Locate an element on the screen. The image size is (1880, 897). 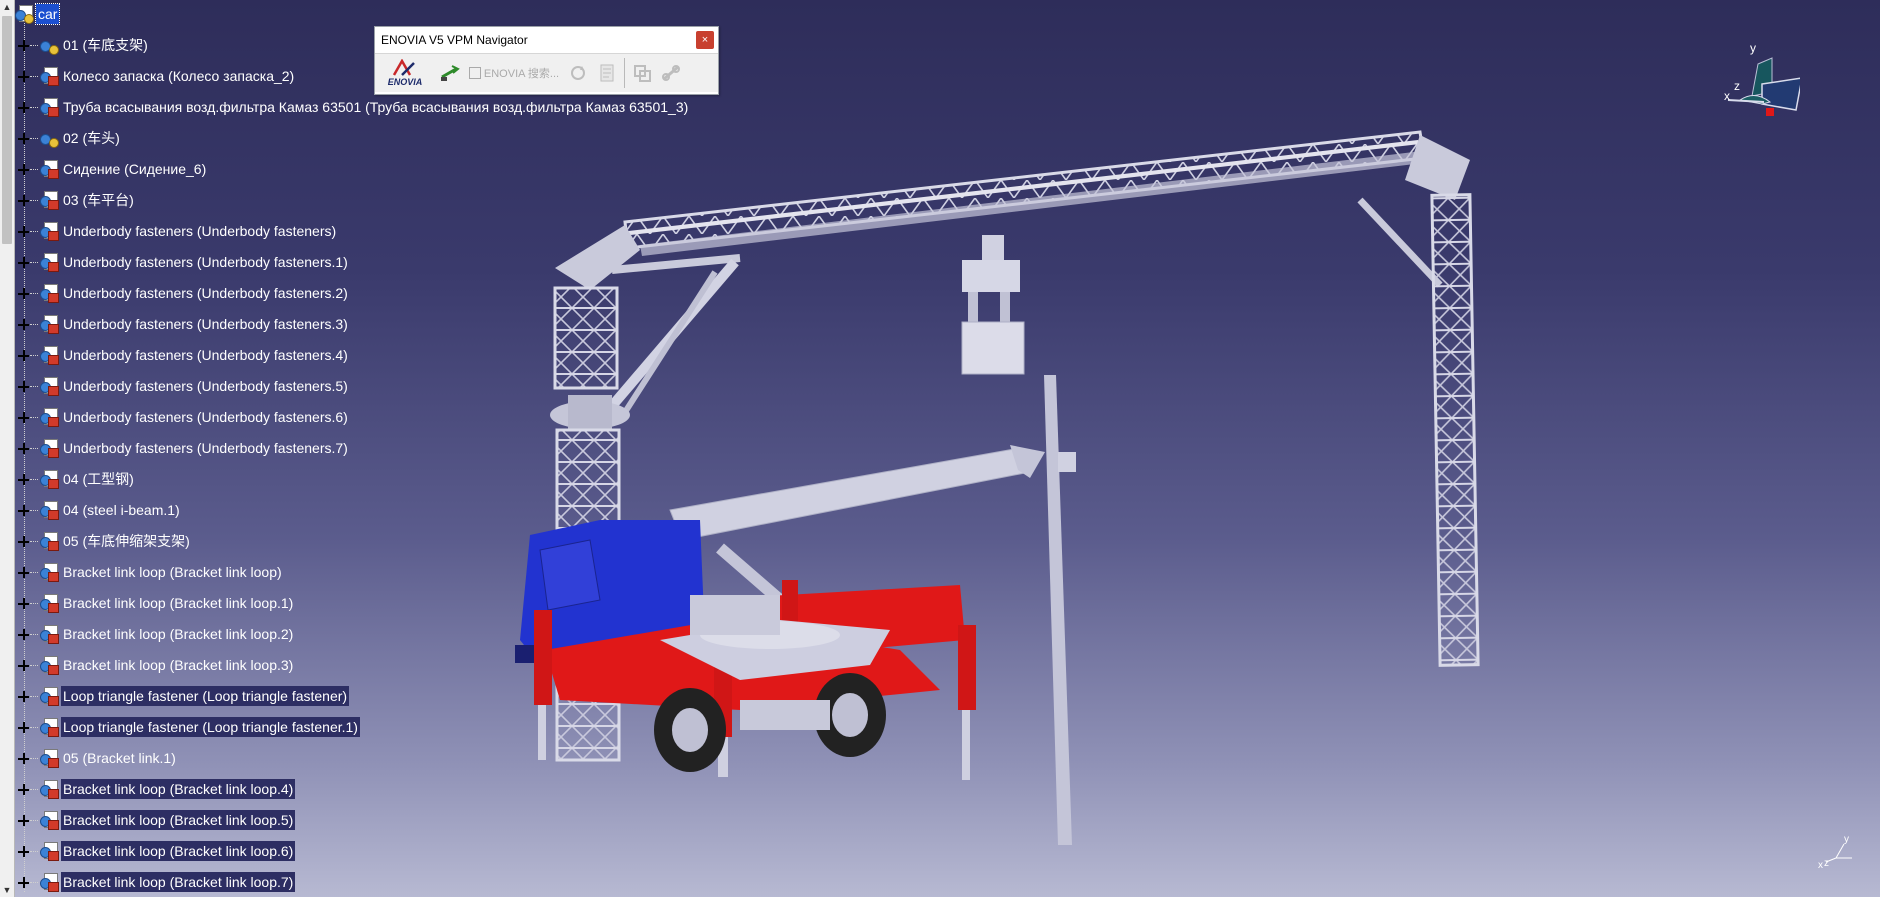
tree-item: Bracket link loop (Bracket link loop.5) is located at coordinates (155, 820).